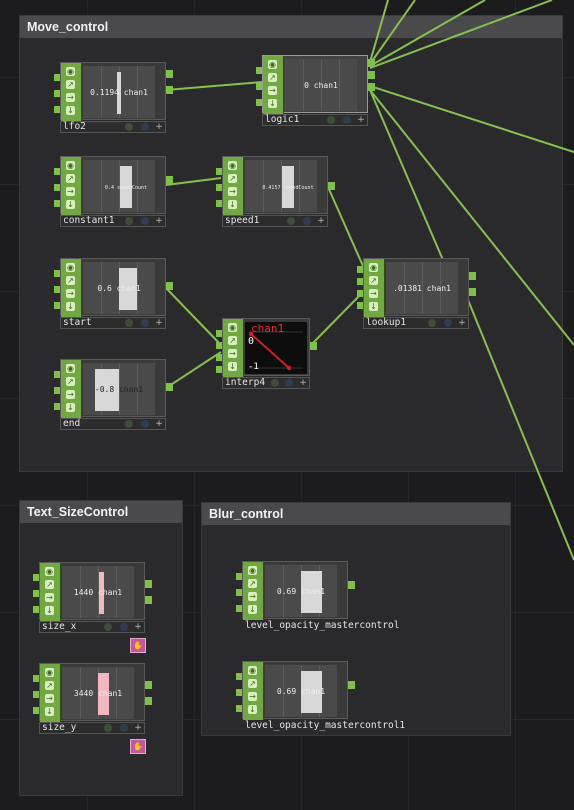  Describe the element at coordinates (59, 627) in the screenshot. I see `node-name: size_x` at that location.